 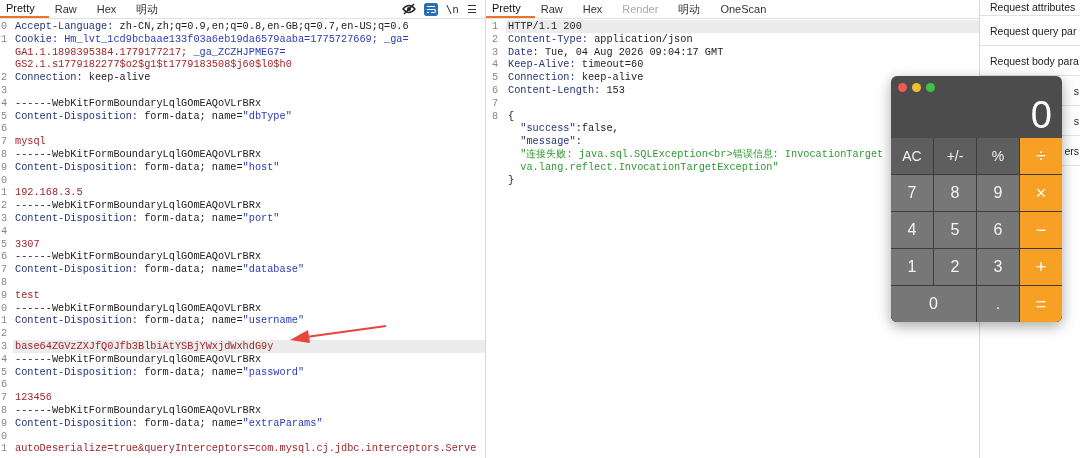 What do you see at coordinates (916, 87) in the screenshot?
I see `minimize-icon` at bounding box center [916, 87].